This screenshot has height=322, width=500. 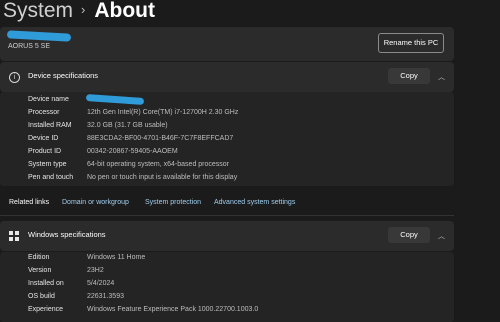 What do you see at coordinates (160, 138) in the screenshot?
I see `spec-value: 88E3CDA2-BF00-4701-B46F-7C7F8EFFCAD7` at bounding box center [160, 138].